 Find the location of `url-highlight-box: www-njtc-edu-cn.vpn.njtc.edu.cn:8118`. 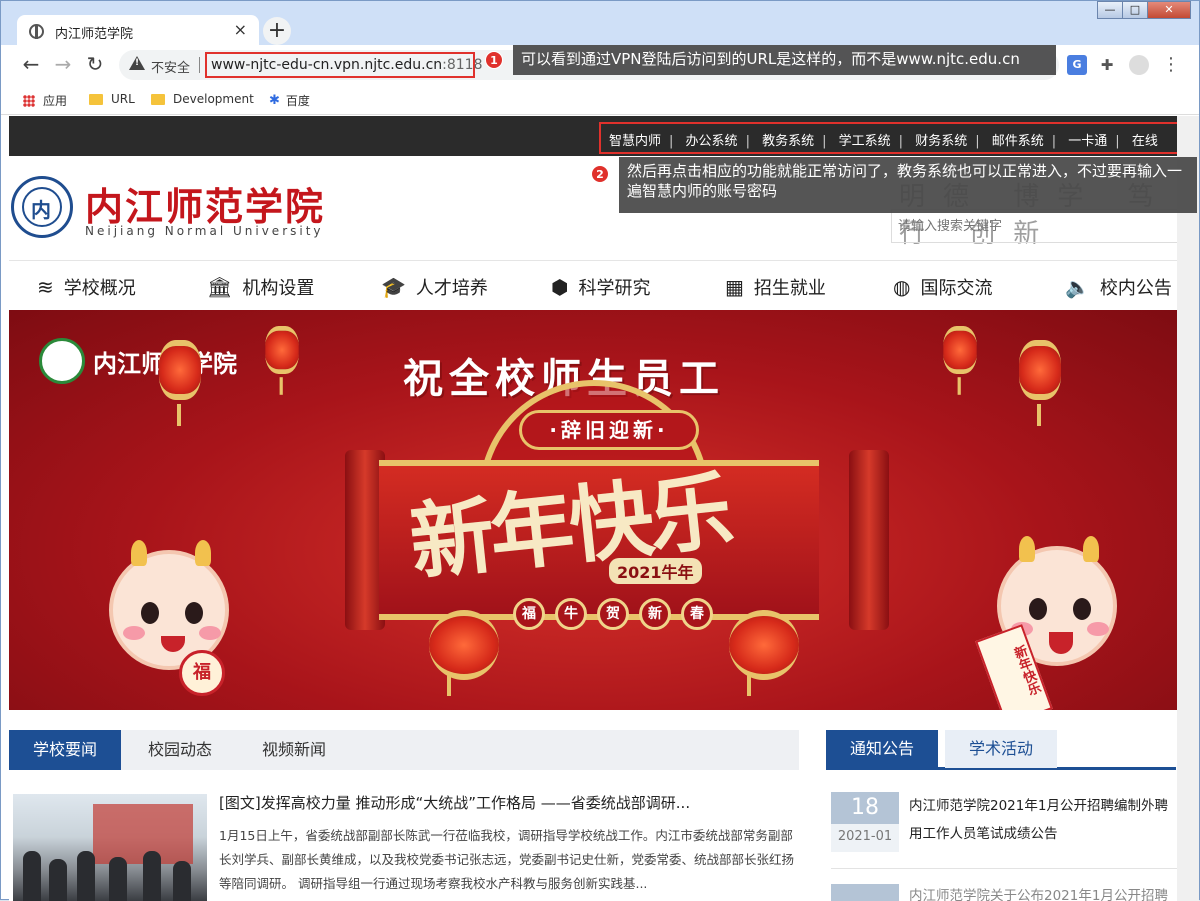

url-highlight-box: www-njtc-edu-cn.vpn.njtc.edu.cn:8118 is located at coordinates (344, 65).